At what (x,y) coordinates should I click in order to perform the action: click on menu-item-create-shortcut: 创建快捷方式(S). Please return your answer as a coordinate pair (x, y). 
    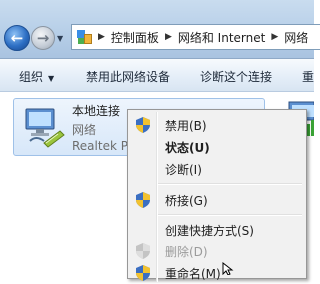
    Looking at the image, I should click on (217, 230).